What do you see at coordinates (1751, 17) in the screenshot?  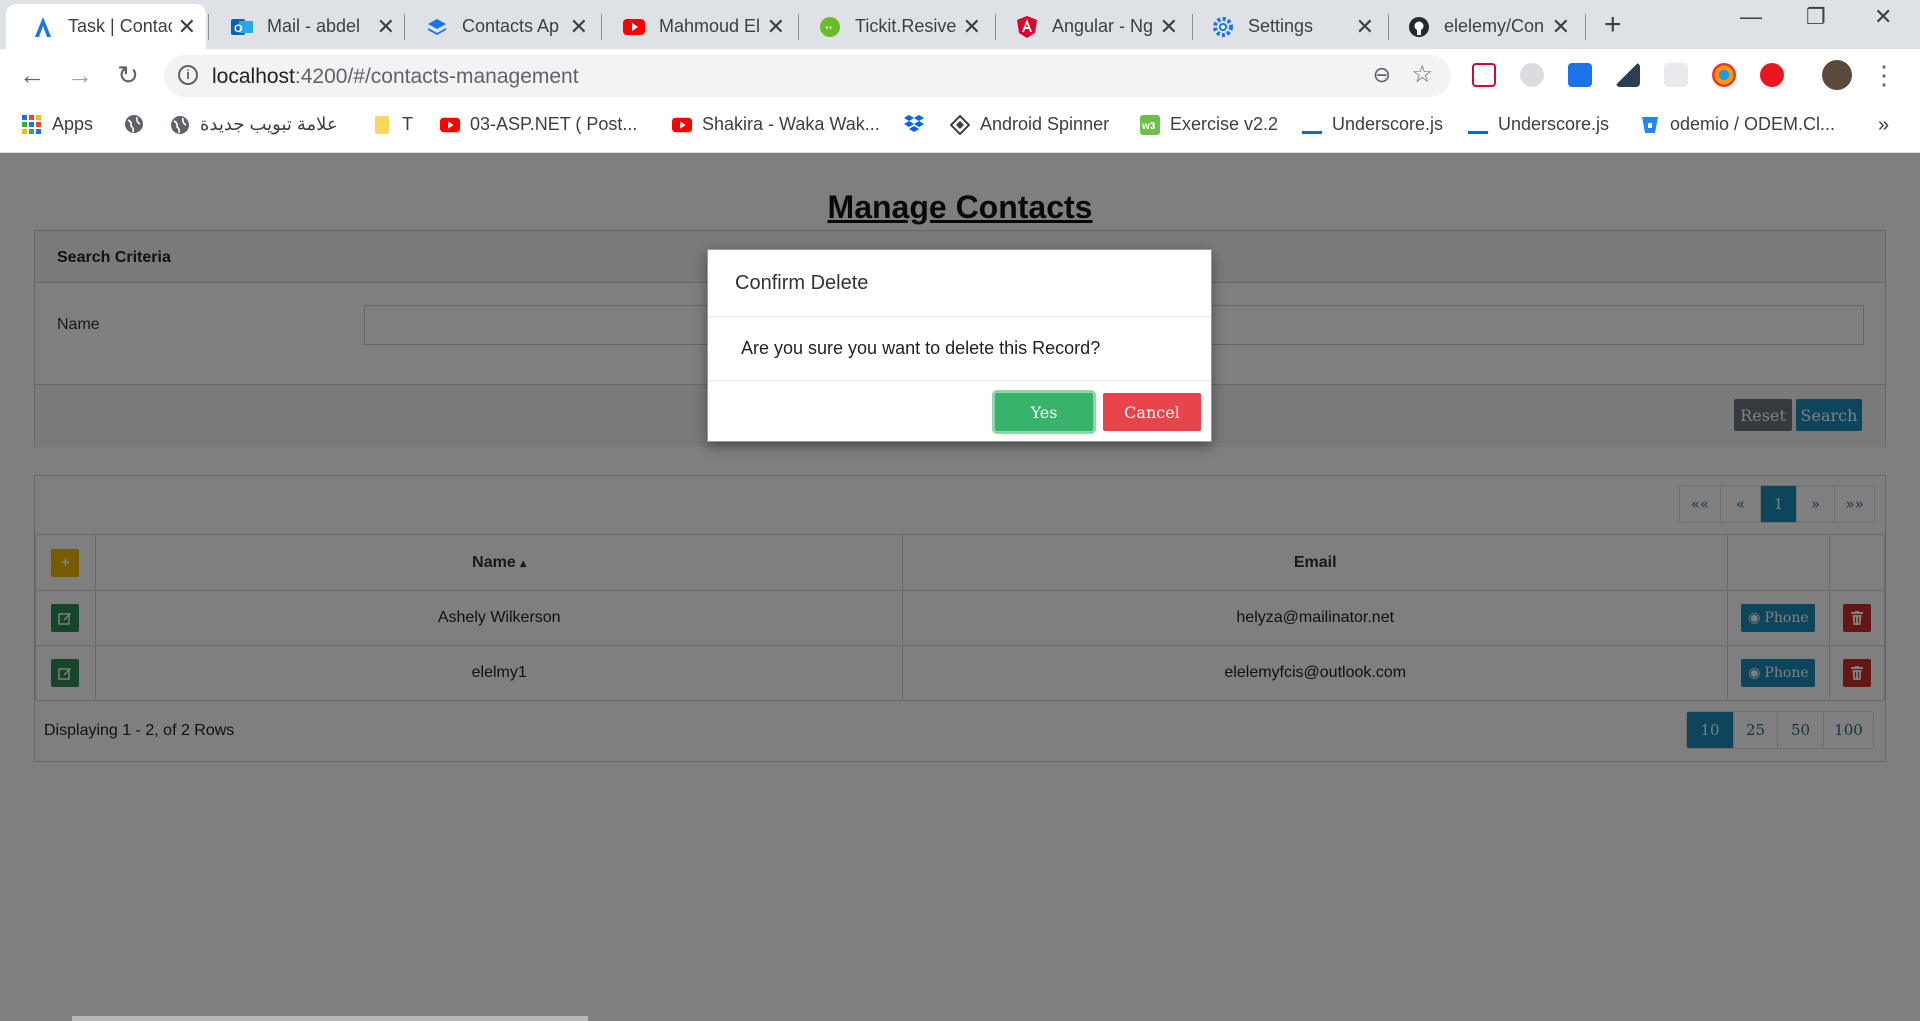 I see `minimize-icon: —` at bounding box center [1751, 17].